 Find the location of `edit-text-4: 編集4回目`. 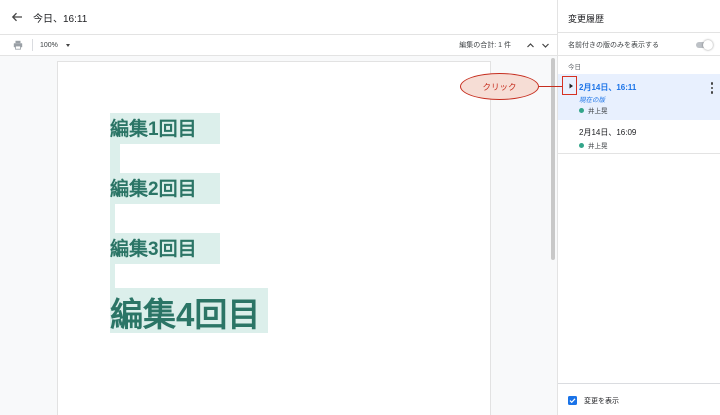

edit-text-4: 編集4回目 is located at coordinates (185, 314).